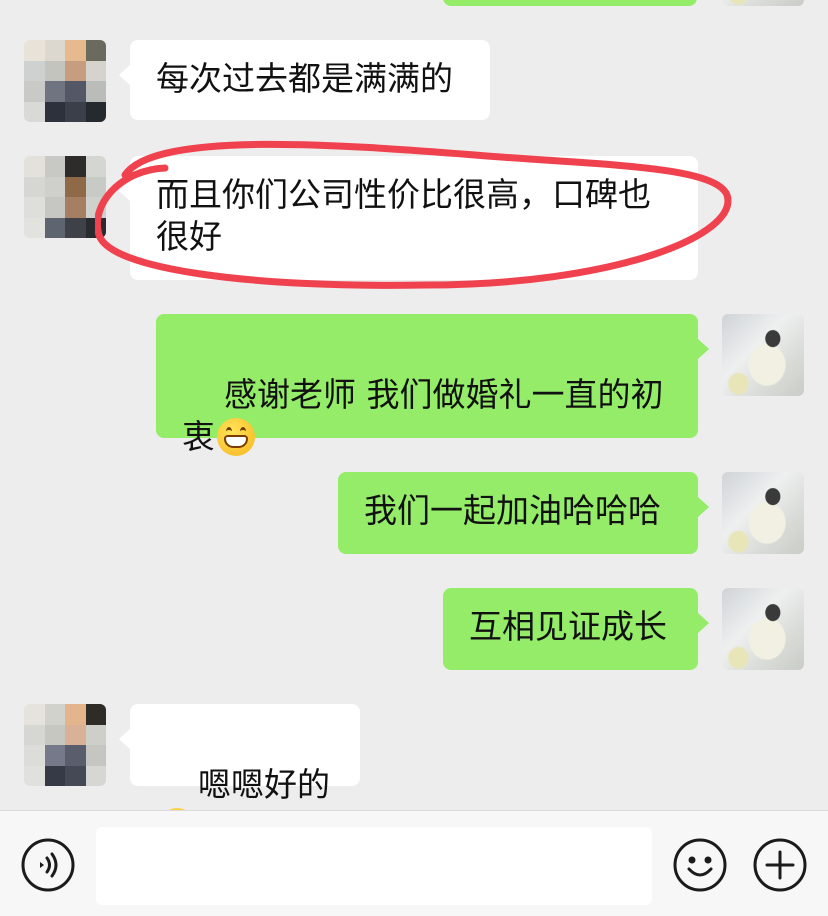 The image size is (828, 916). I want to click on message-bubble: 而且你们公司性价比很高，口碑也很好, so click(408, 218).